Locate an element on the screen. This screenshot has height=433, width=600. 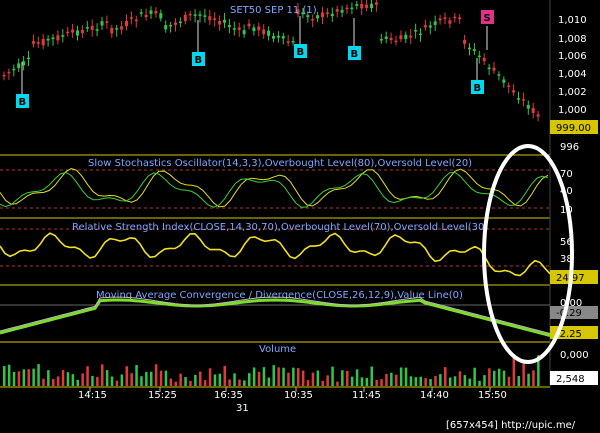
volume-title: Volume is located at coordinates (277, 349).